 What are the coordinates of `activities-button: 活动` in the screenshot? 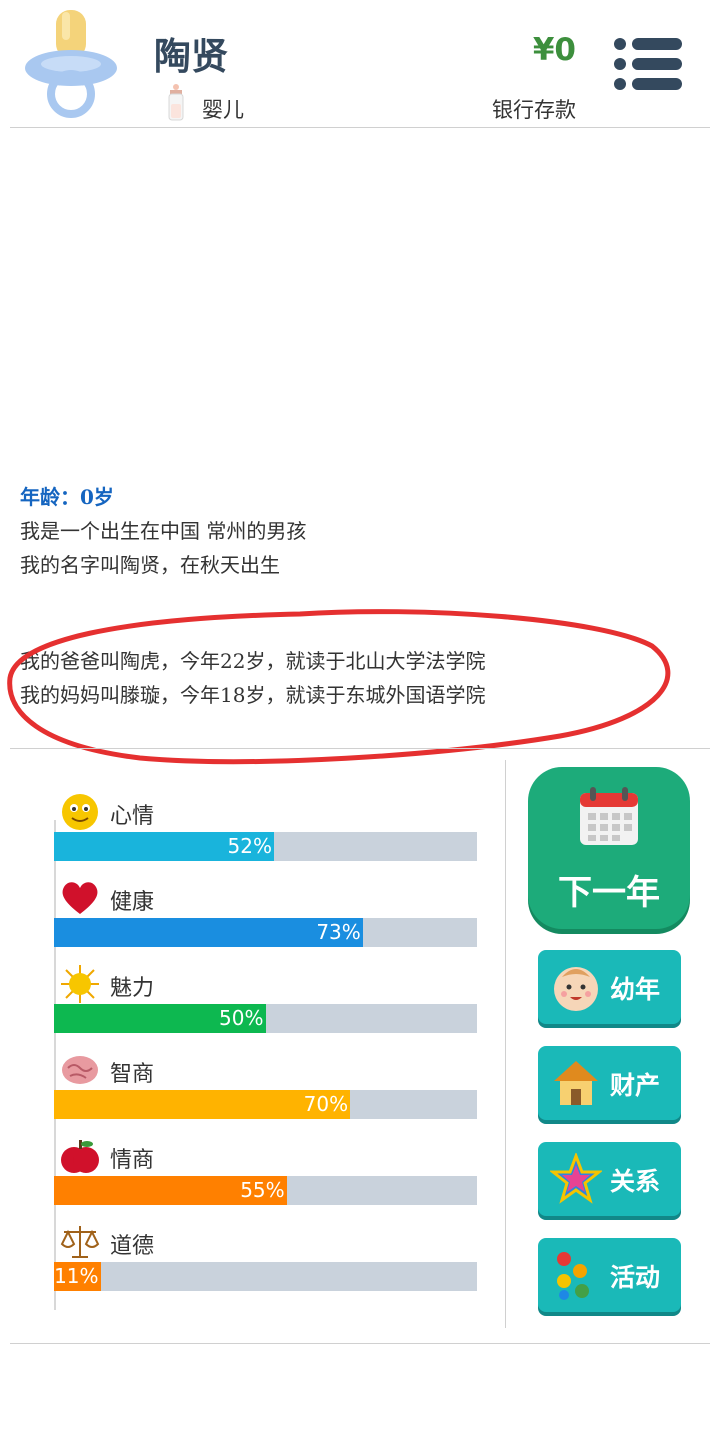 It's located at (609, 1275).